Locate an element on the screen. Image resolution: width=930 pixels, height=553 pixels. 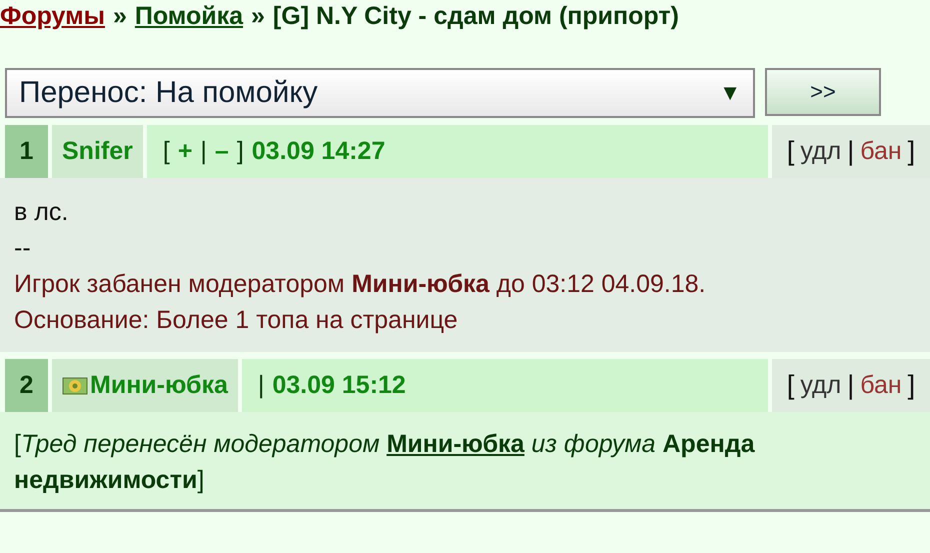
message-text: -- is located at coordinates (23, 248).